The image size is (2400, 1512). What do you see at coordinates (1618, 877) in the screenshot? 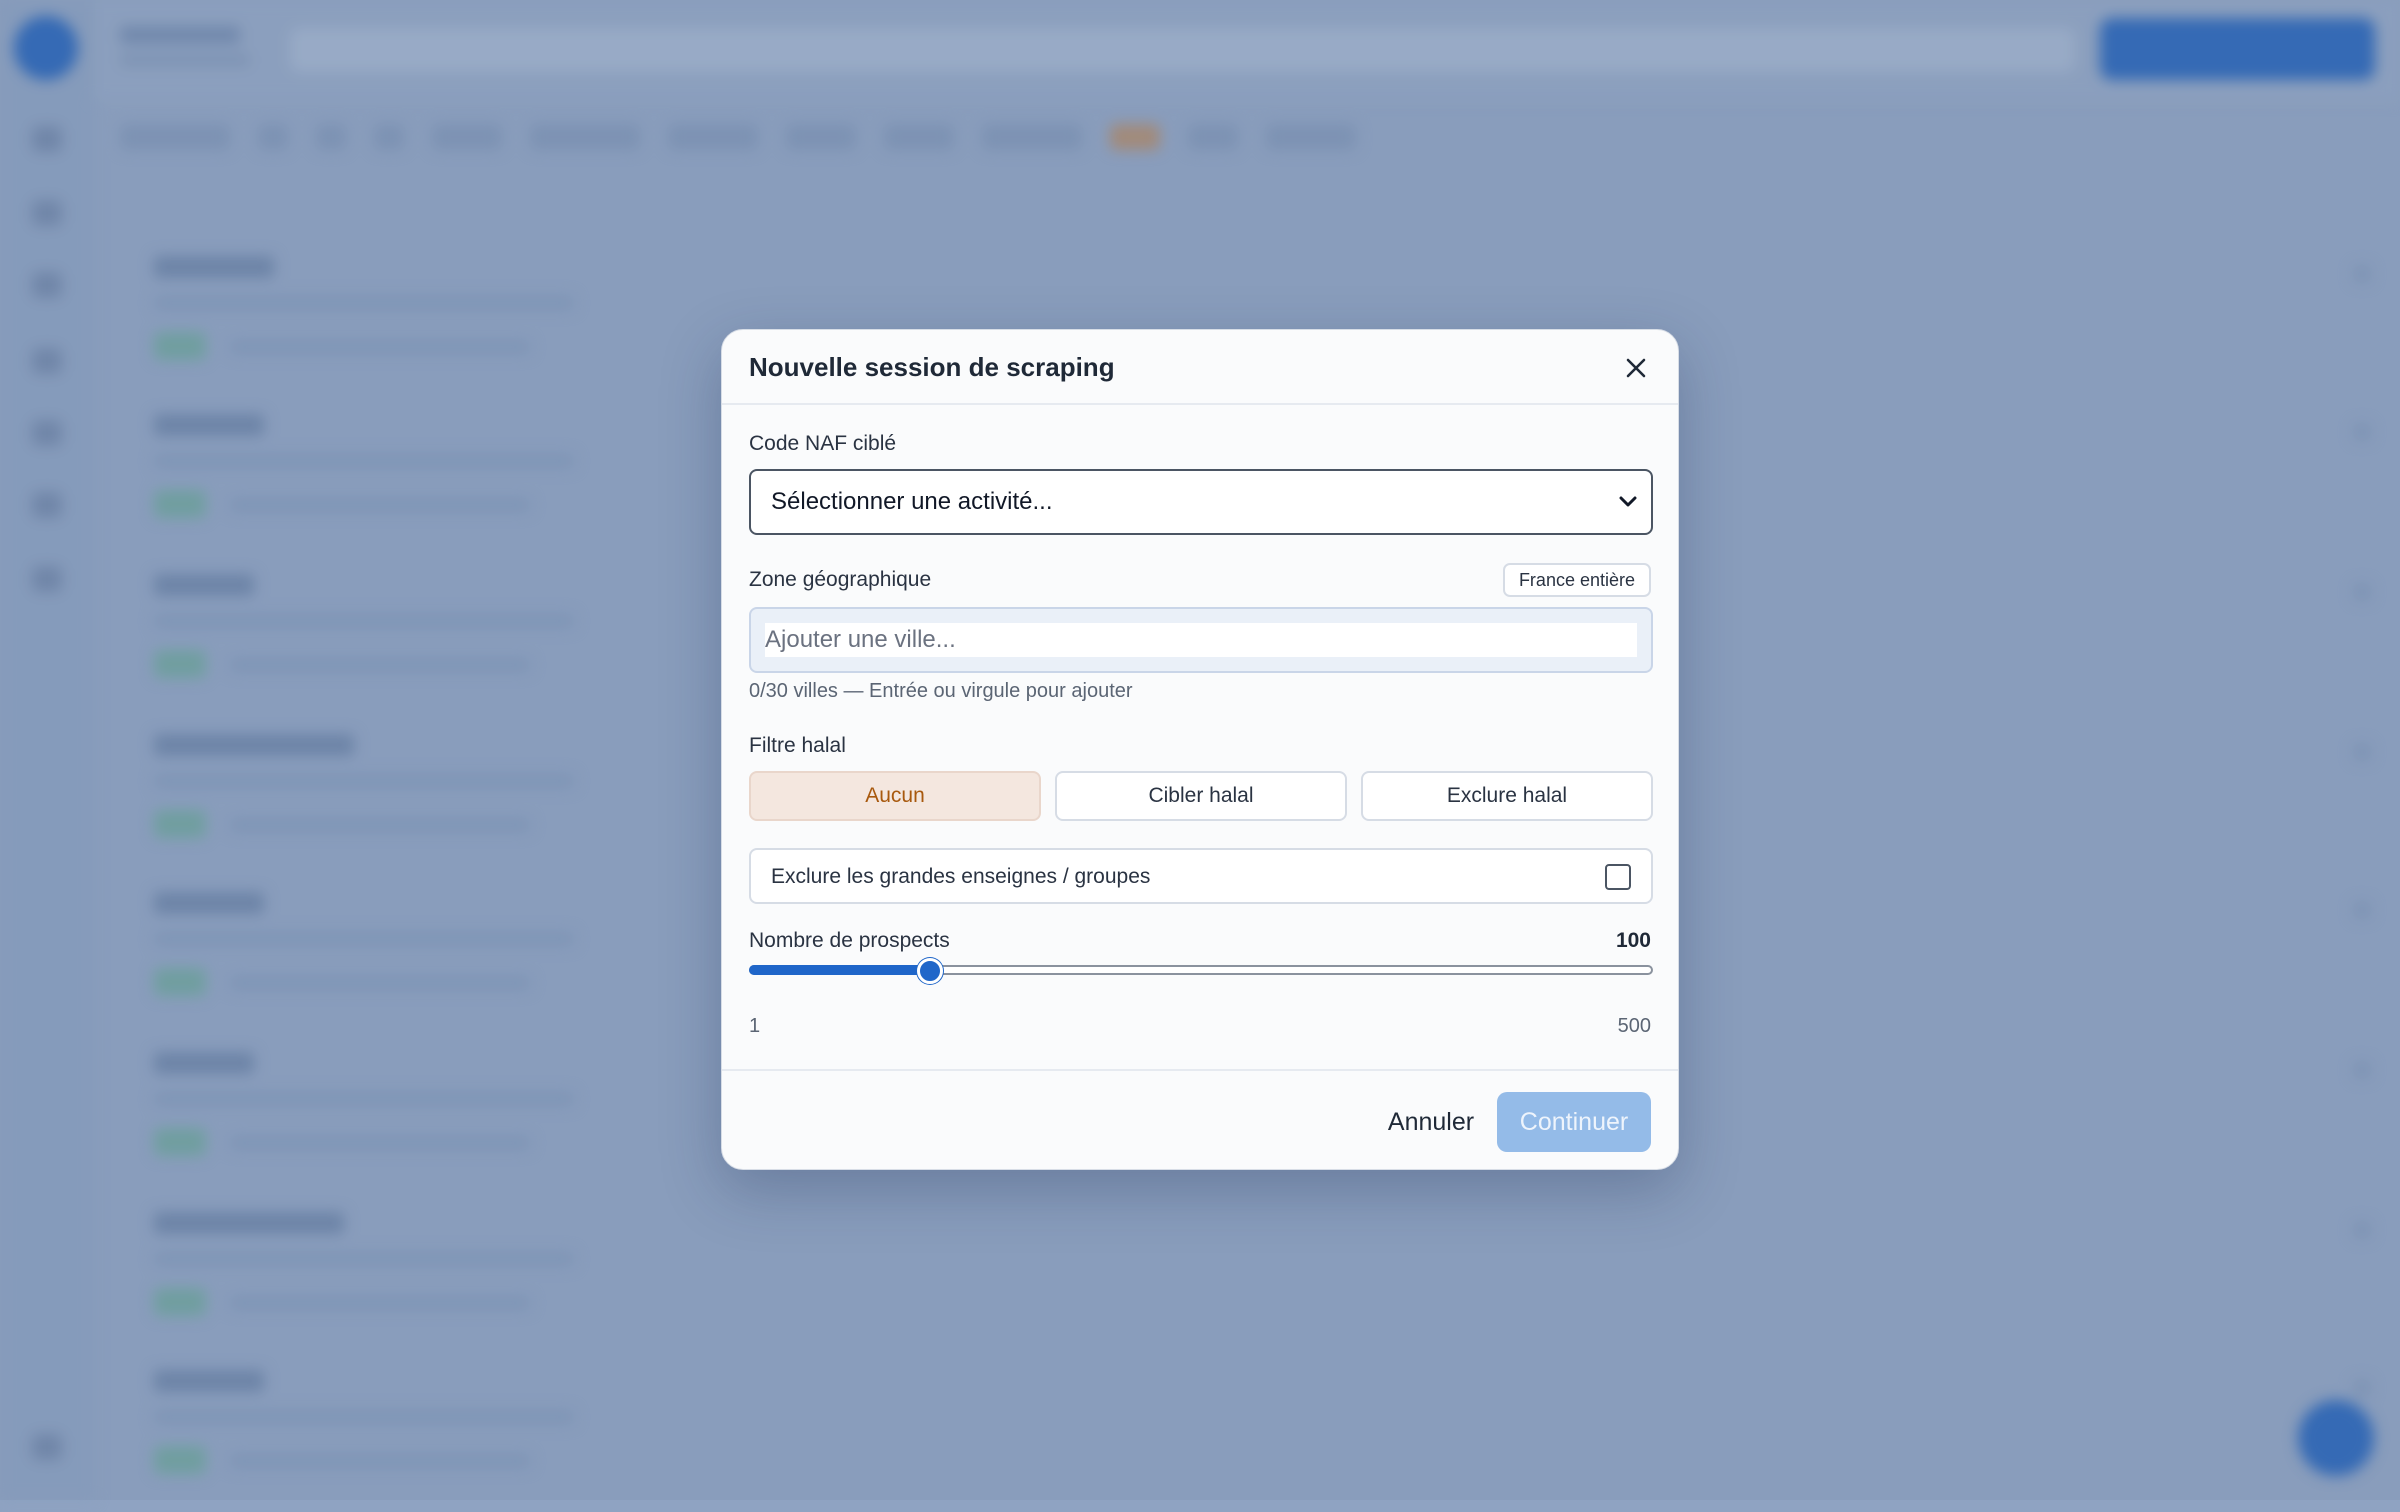
I see `exclude-chains-checkbox` at bounding box center [1618, 877].